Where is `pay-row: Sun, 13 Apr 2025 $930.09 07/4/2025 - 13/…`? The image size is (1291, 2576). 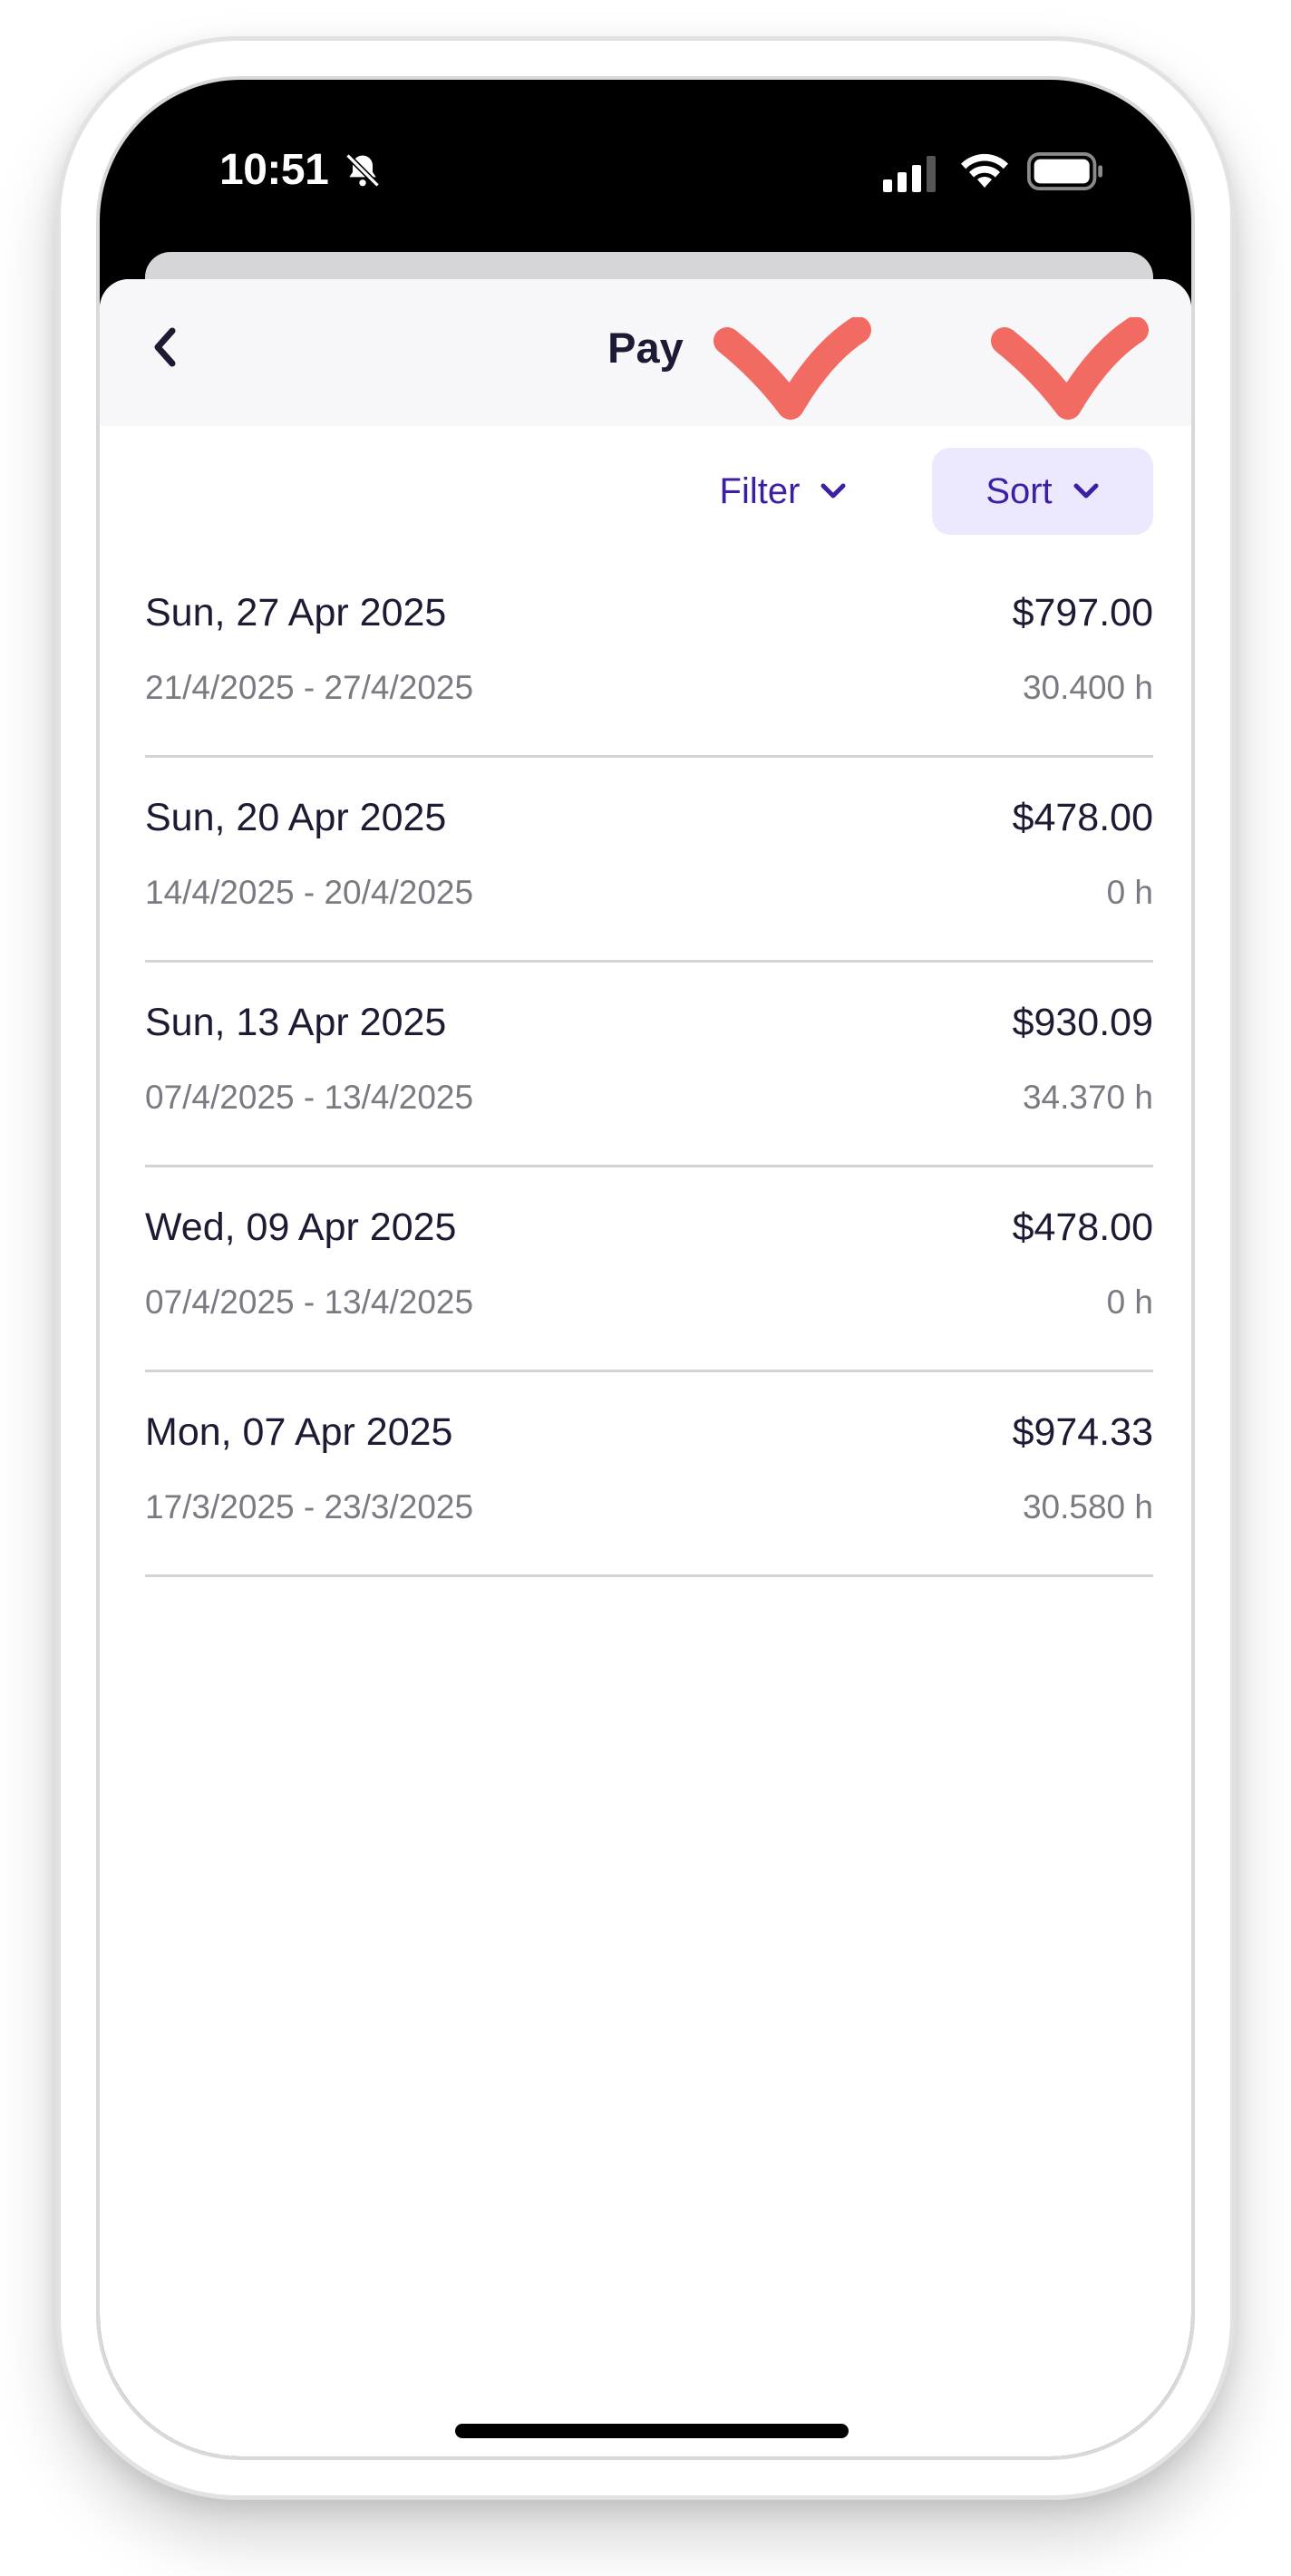
pay-row: Sun, 13 Apr 2025 $930.09 07/4/2025 - 13/… is located at coordinates (649, 1065).